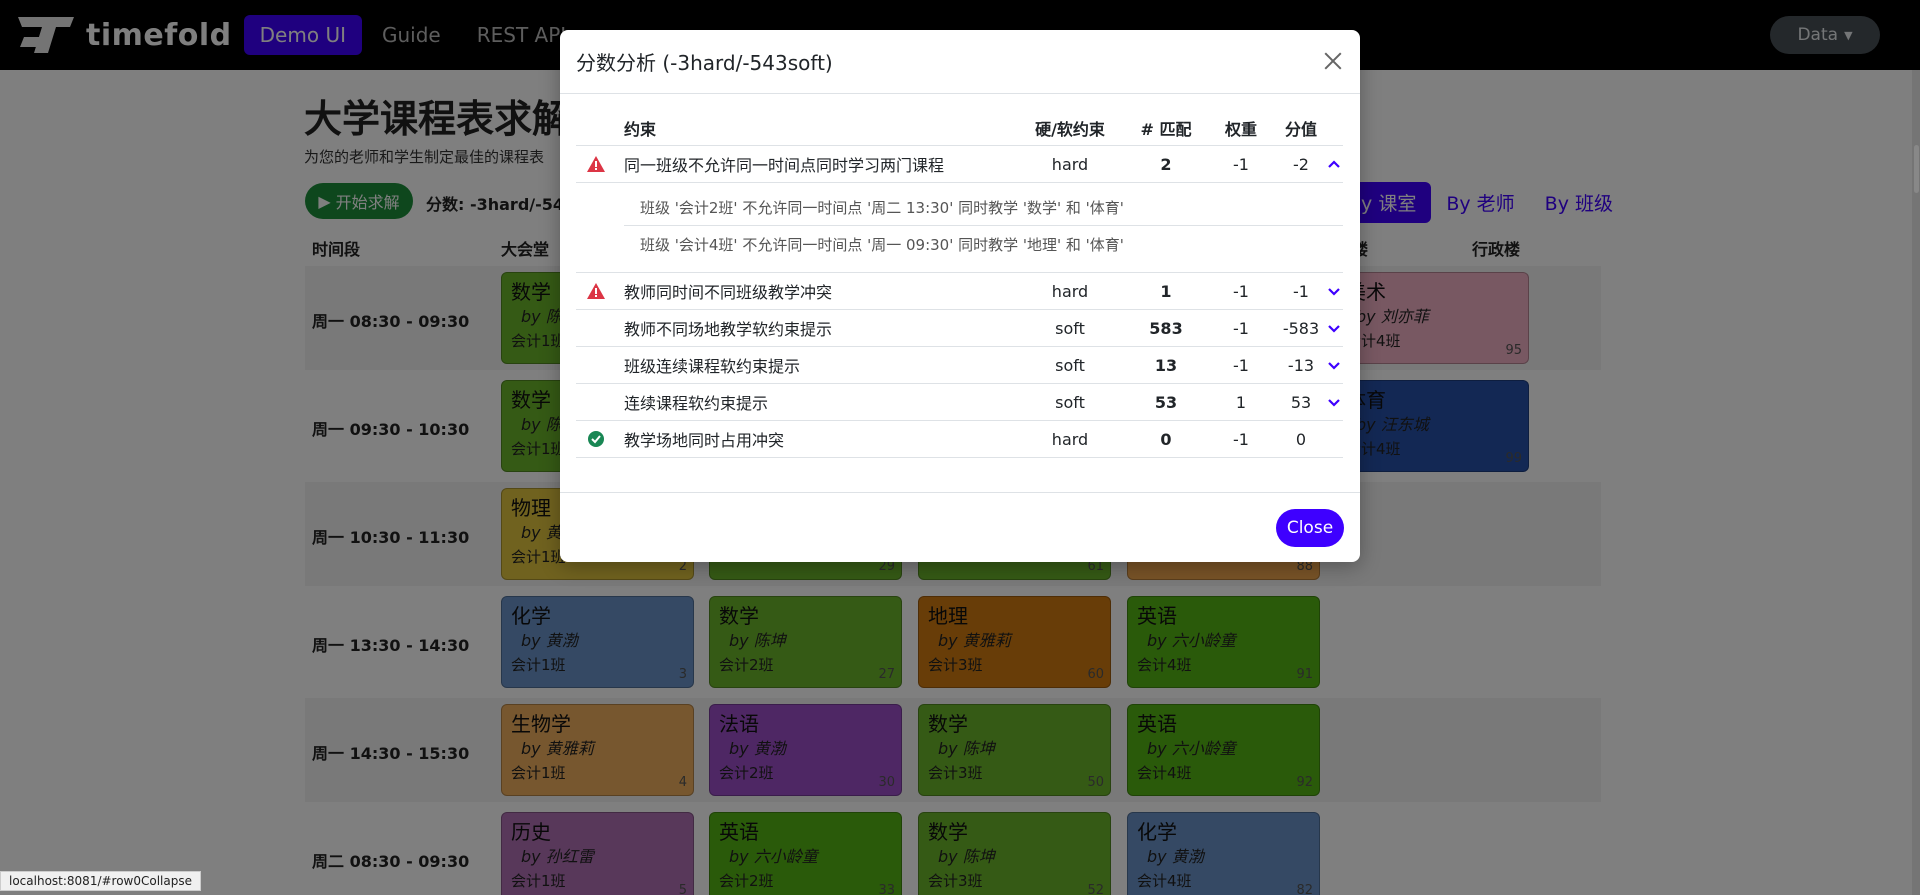  What do you see at coordinates (728, 292) in the screenshot?
I see `constraint-name: 教师同时间不同班级教学冲突` at bounding box center [728, 292].